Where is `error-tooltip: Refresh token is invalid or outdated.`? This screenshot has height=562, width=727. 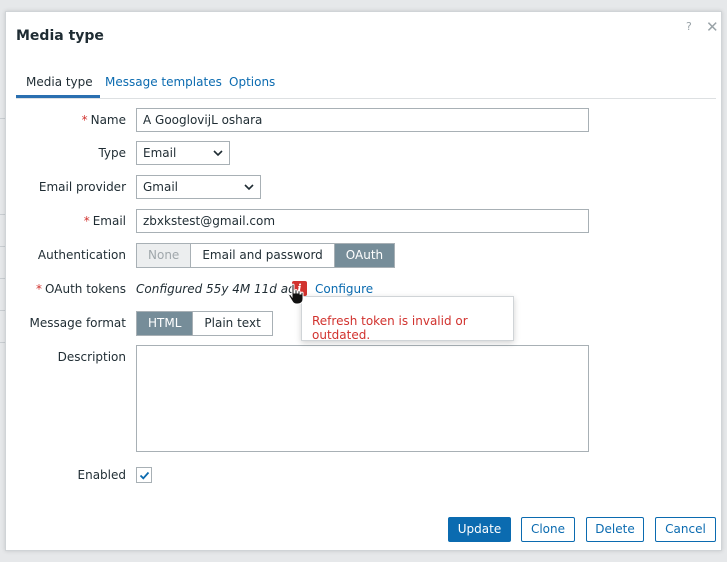
error-tooltip: Refresh token is invalid or outdated. is located at coordinates (407, 319).